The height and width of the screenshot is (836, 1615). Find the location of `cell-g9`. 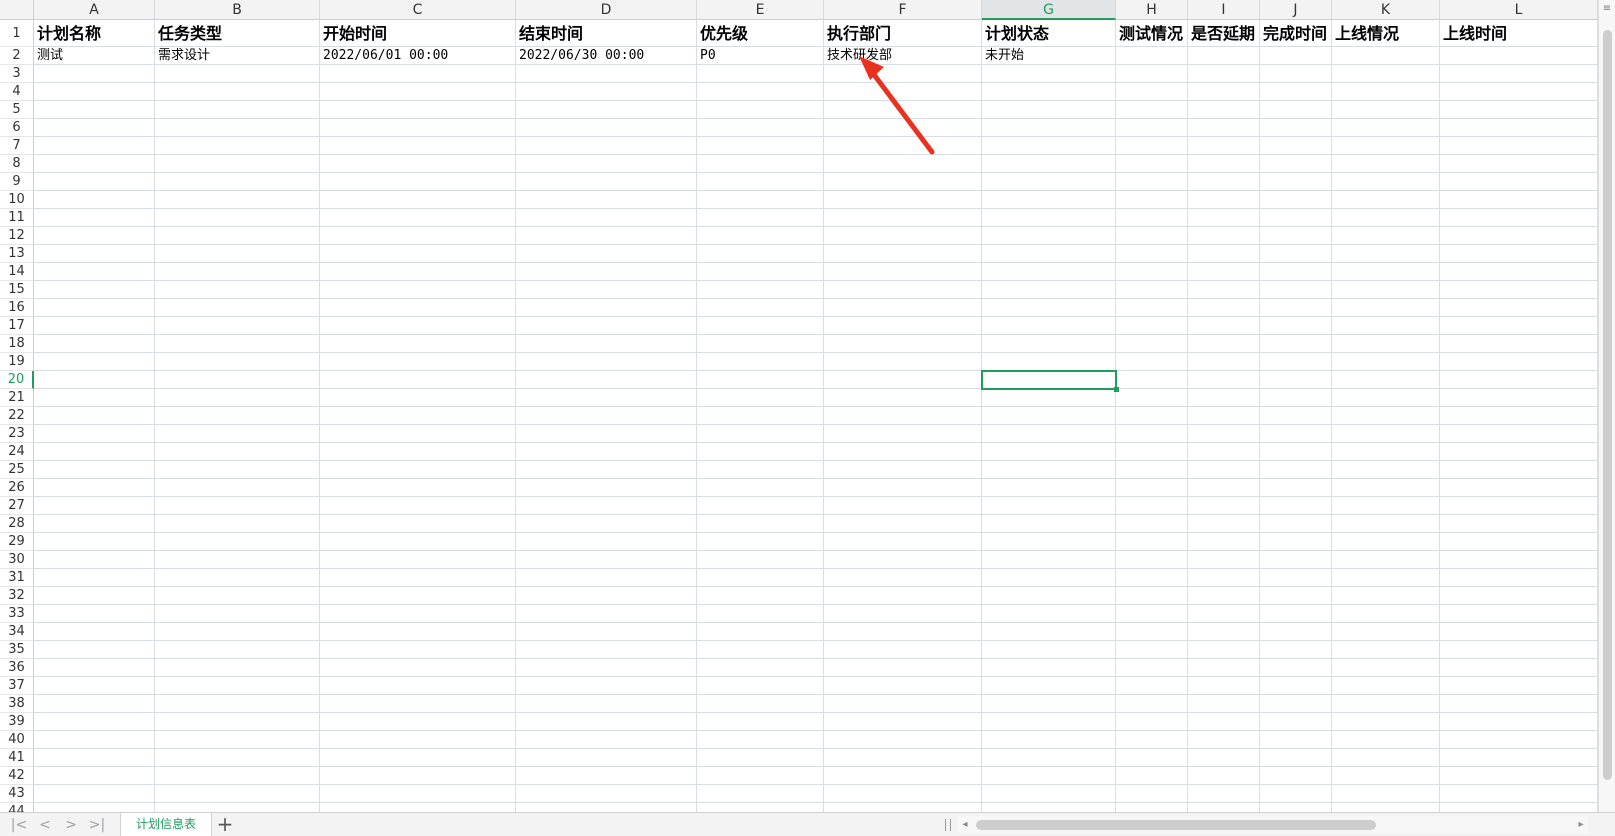

cell-g9 is located at coordinates (1049, 182).